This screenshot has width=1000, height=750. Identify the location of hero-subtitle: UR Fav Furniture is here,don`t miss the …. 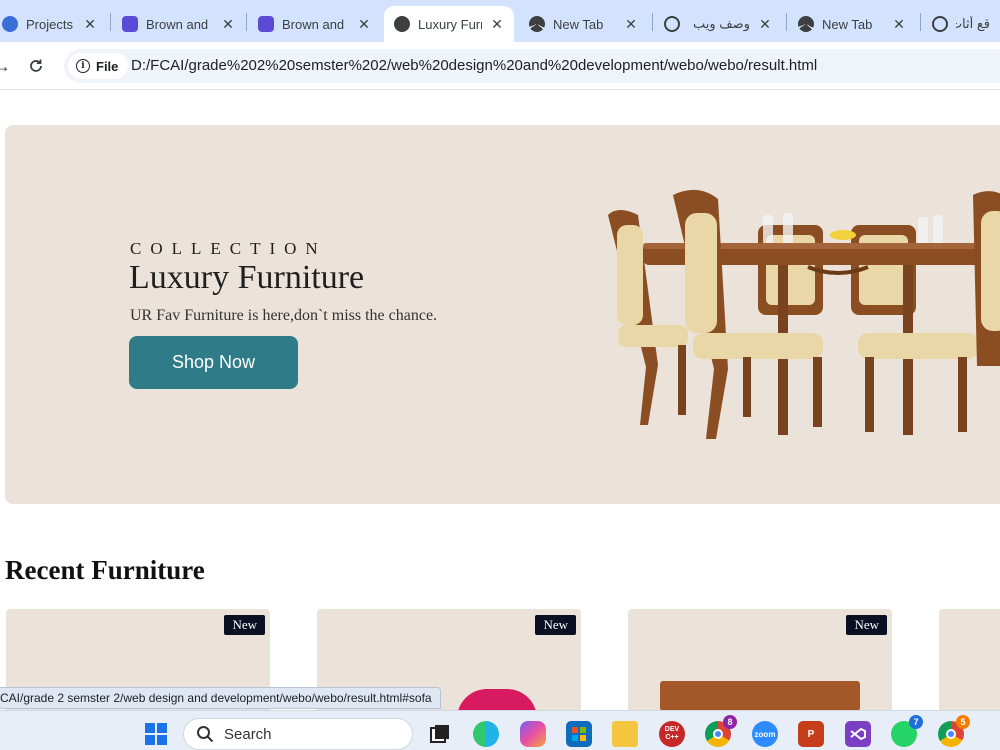
(284, 315).